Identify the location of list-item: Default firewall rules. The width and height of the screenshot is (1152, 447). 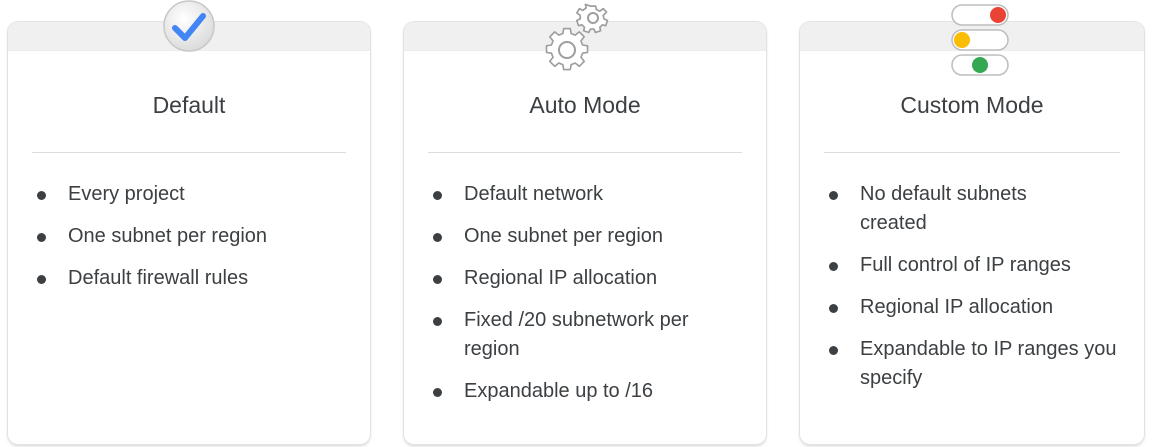
(196, 278).